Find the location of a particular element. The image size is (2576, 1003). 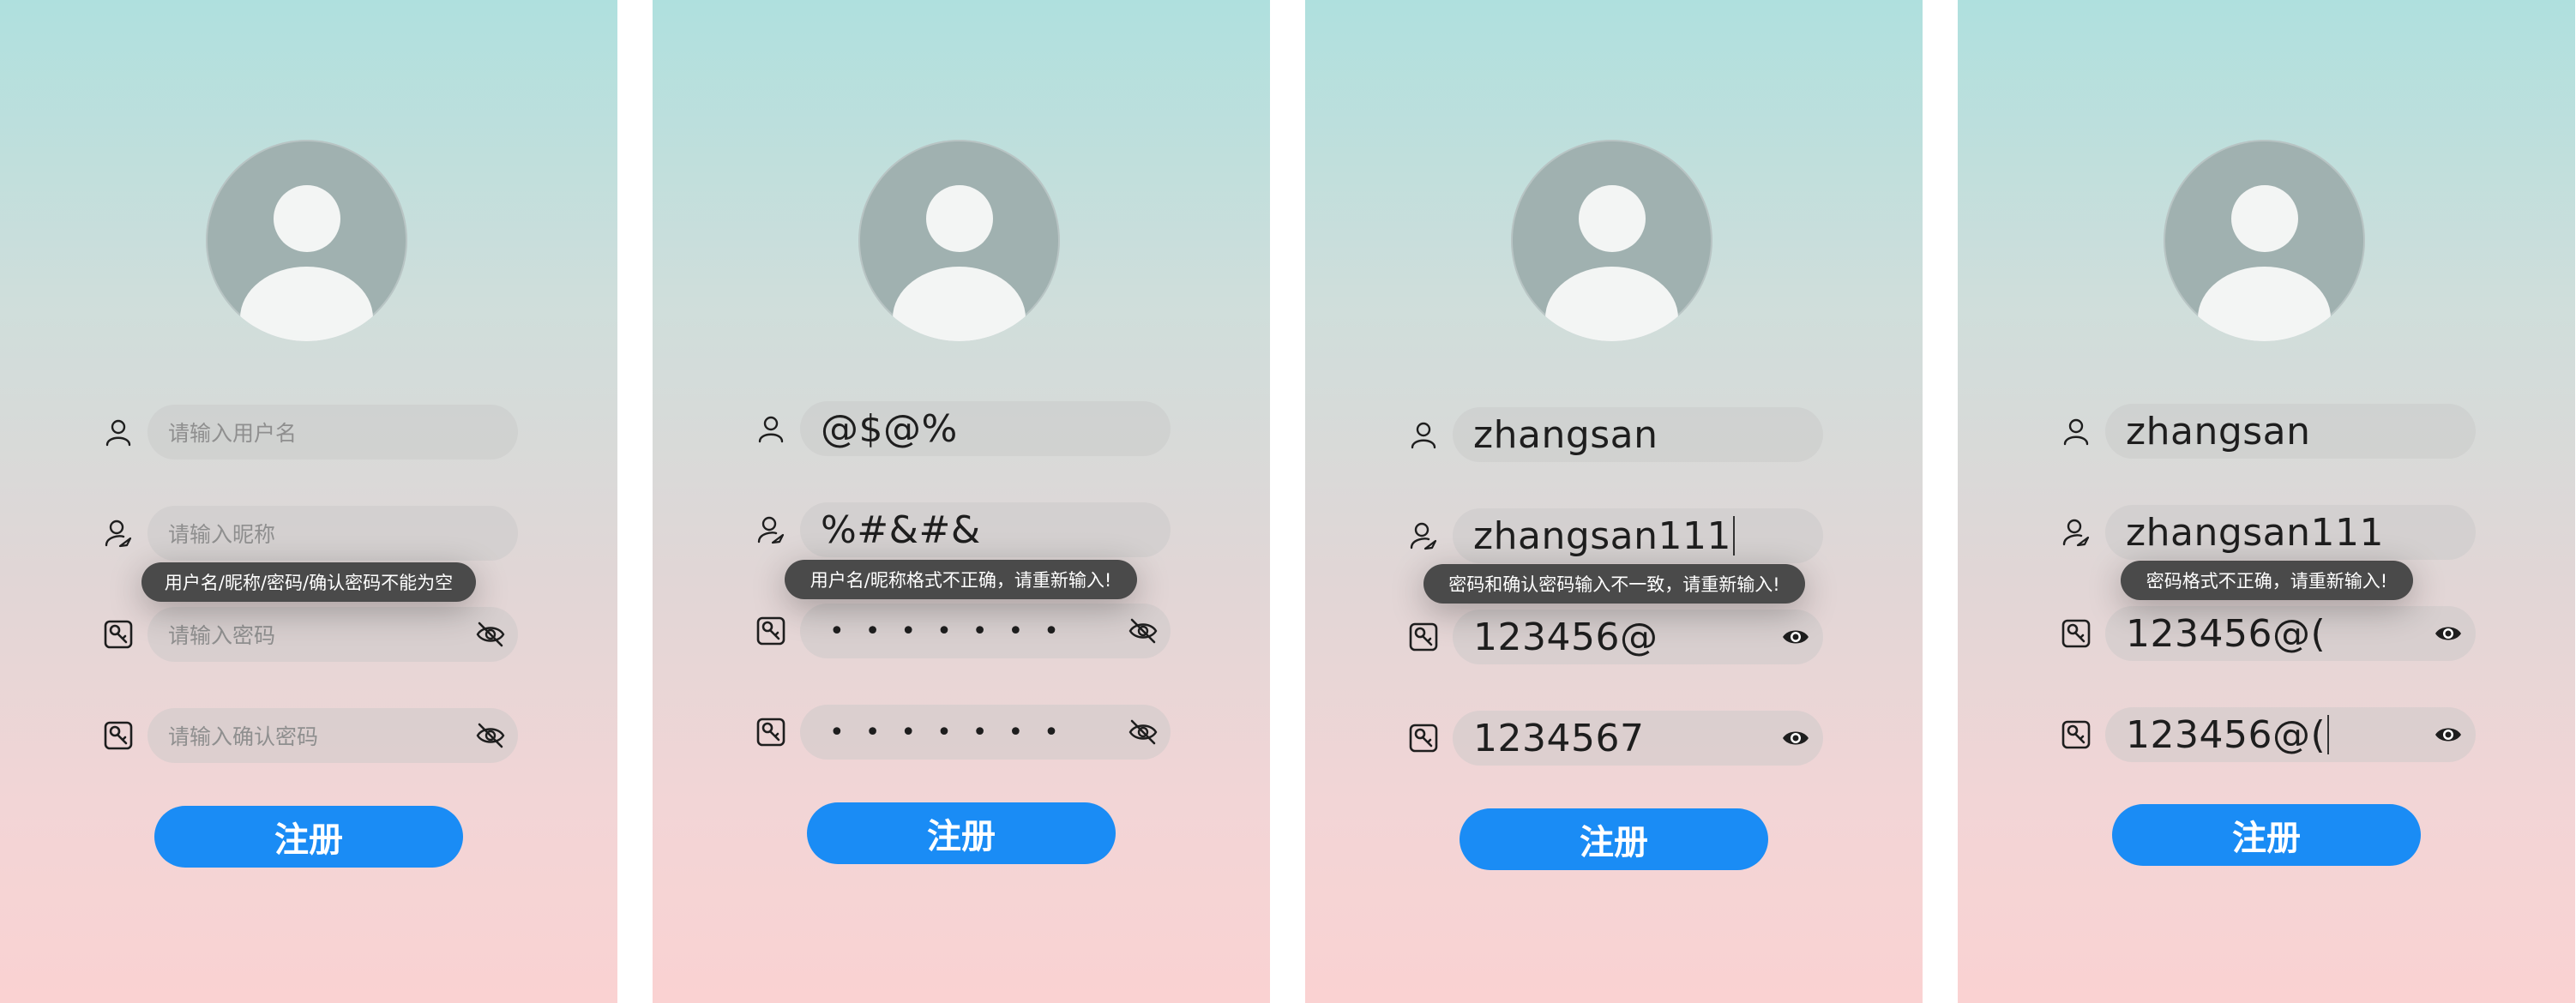

confirm-password-row: 1234567 is located at coordinates (1614, 738).